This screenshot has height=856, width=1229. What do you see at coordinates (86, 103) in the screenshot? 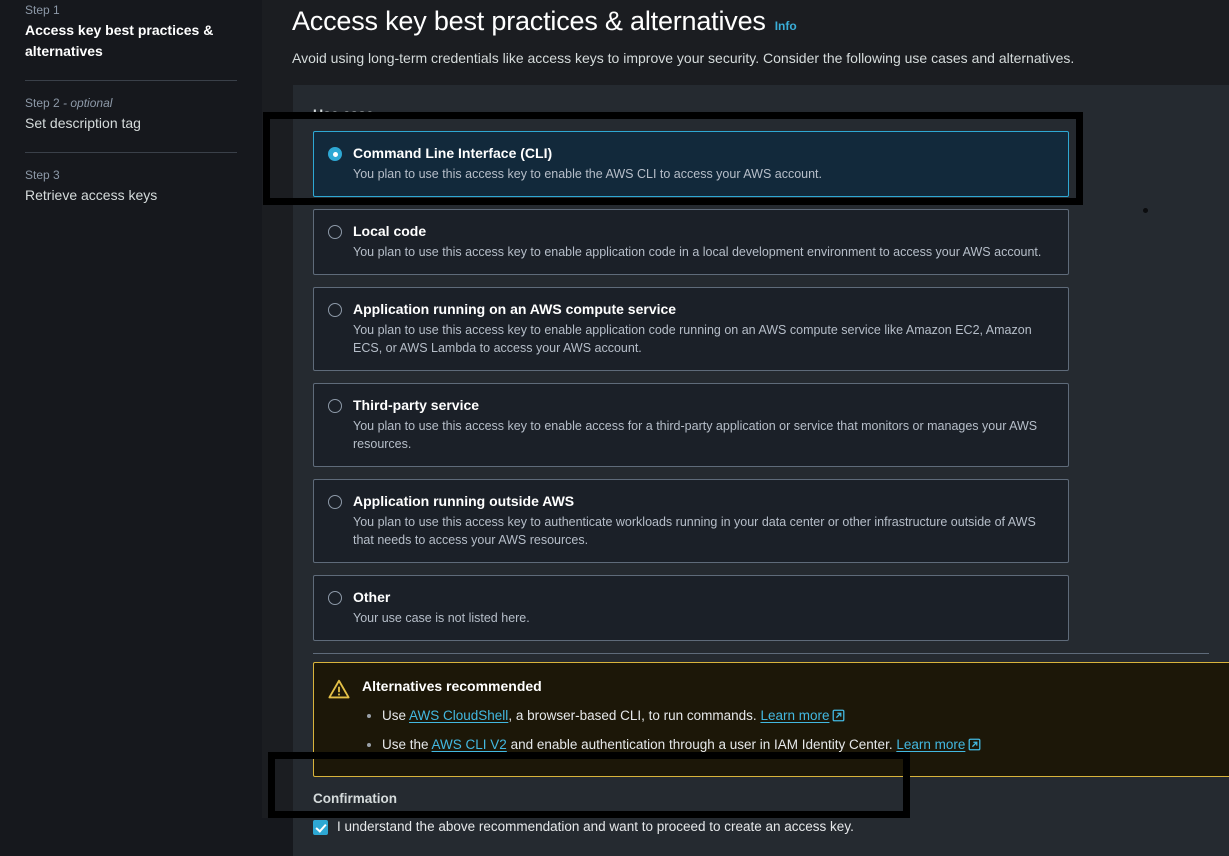
I see `sidebar-step-2-optional: - optional` at bounding box center [86, 103].